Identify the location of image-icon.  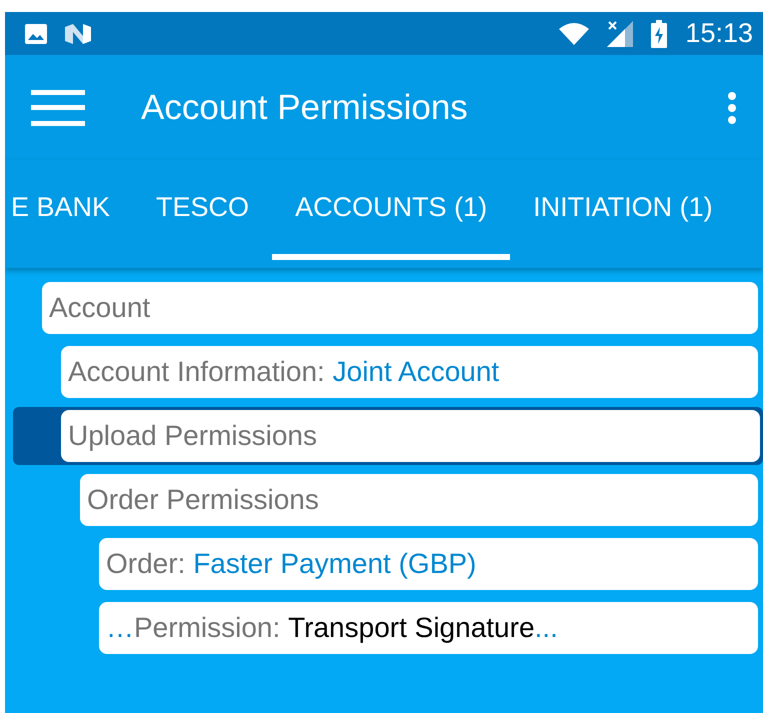
(36, 34).